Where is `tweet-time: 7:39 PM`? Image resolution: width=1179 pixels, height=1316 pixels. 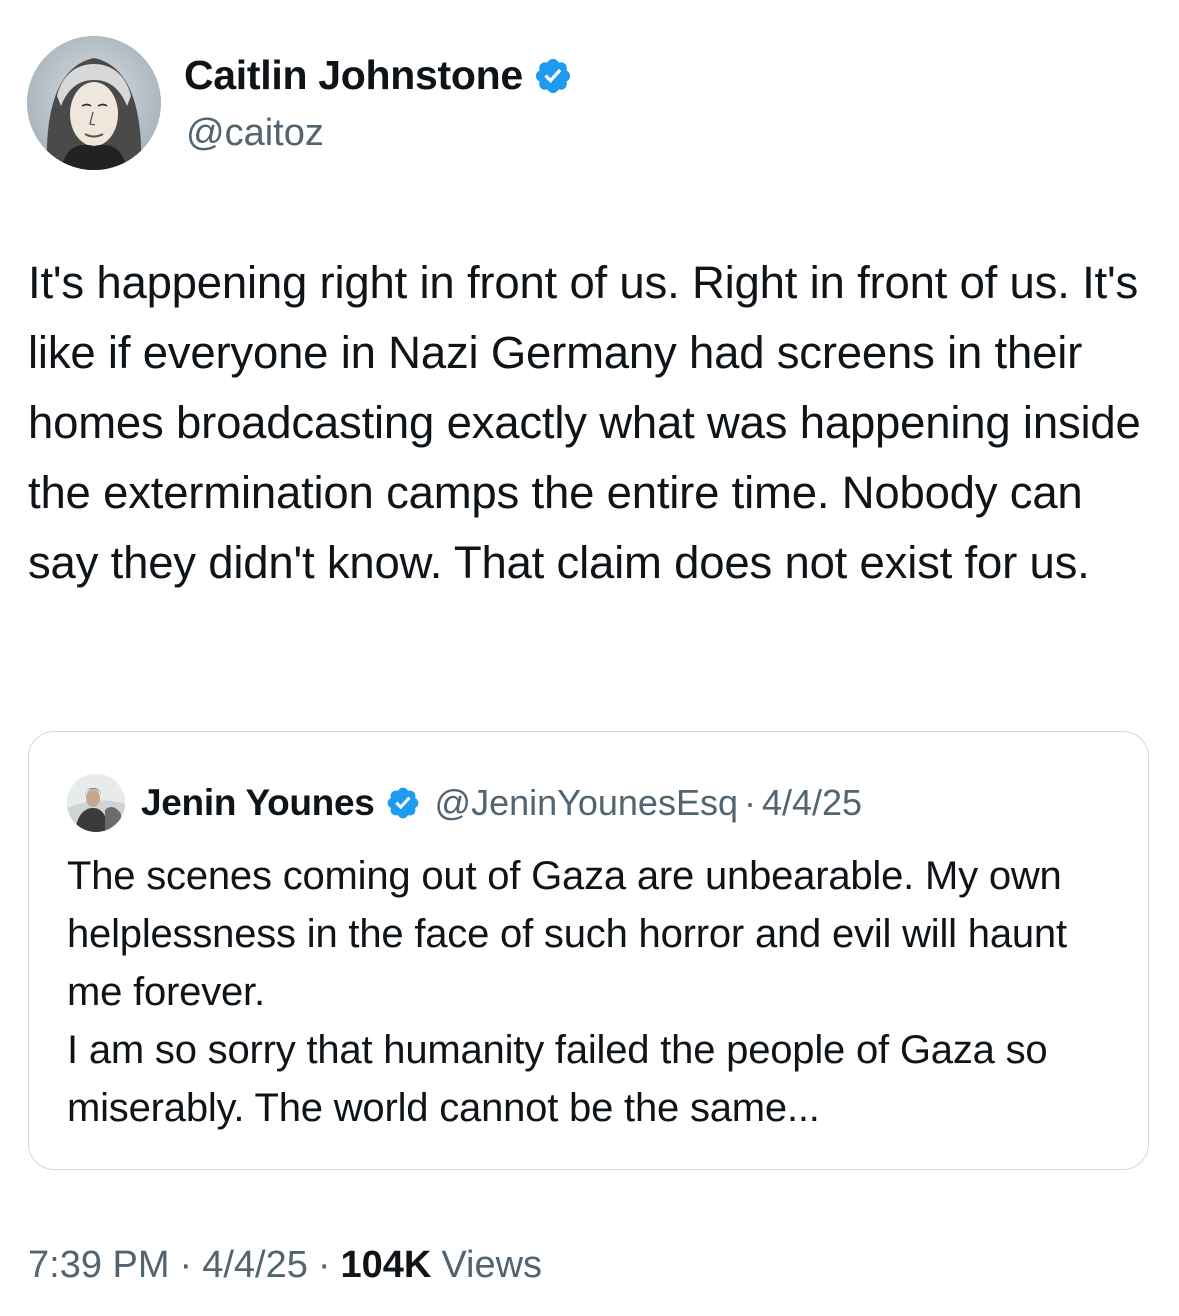
tweet-time: 7:39 PM is located at coordinates (99, 1265).